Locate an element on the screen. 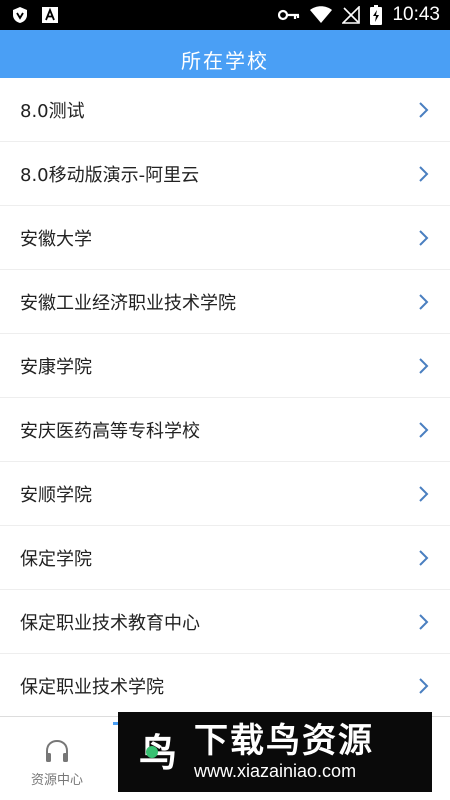 The width and height of the screenshot is (450, 800). list-item: 保定职业技术学院 is located at coordinates (225, 685).